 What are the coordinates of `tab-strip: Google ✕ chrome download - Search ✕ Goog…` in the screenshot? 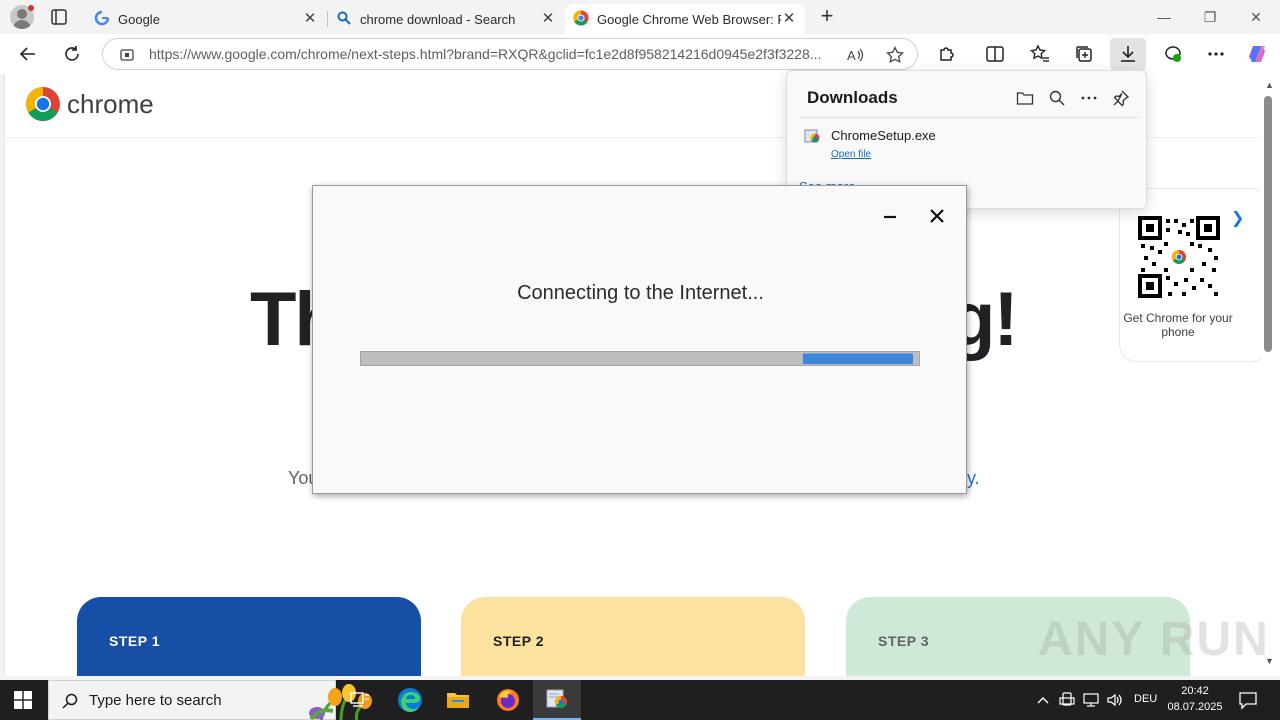 It's located at (640, 17).